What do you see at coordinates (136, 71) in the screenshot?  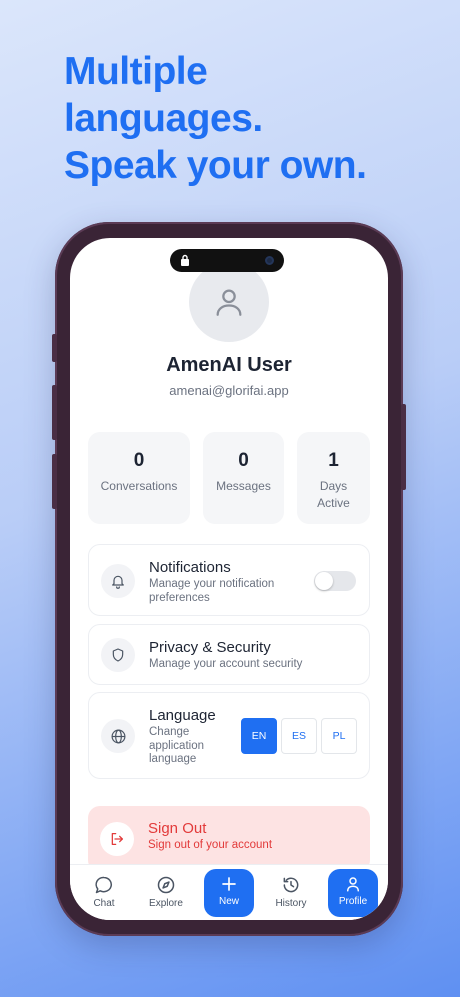 I see `headline-line-1: Multiple` at bounding box center [136, 71].